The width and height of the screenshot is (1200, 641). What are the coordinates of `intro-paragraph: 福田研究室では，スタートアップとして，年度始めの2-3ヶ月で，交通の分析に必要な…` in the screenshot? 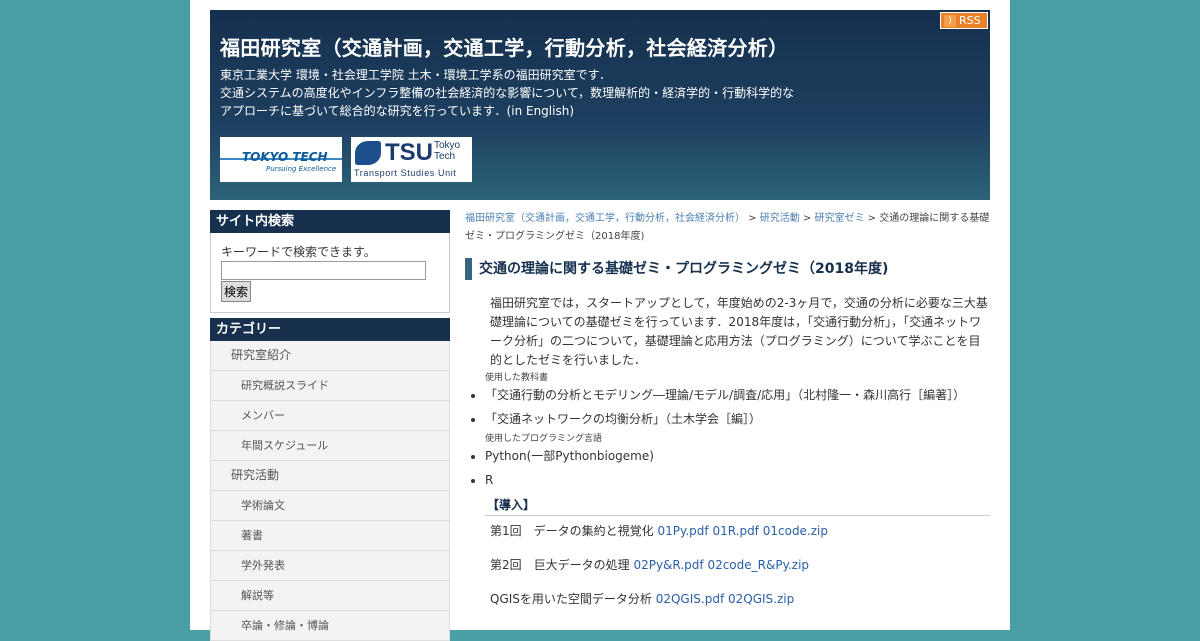 It's located at (739, 331).